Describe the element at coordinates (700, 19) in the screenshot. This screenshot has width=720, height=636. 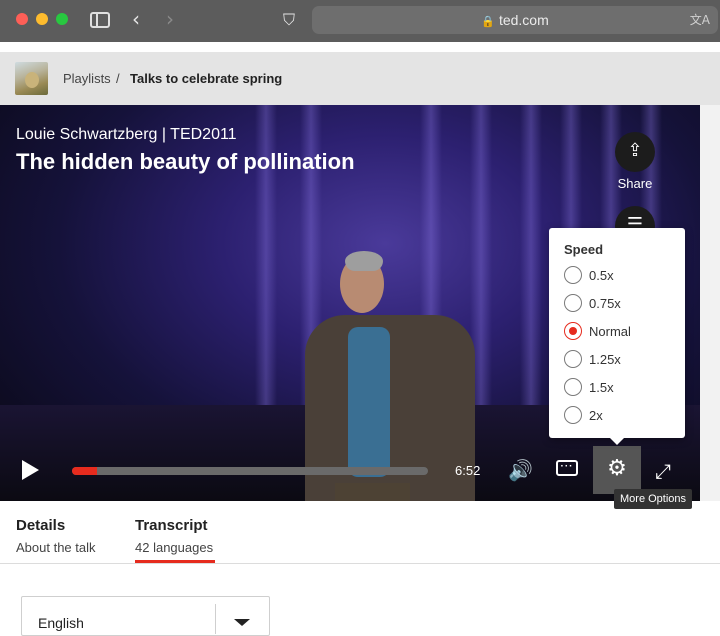
I see `translate-icon: 文A` at that location.